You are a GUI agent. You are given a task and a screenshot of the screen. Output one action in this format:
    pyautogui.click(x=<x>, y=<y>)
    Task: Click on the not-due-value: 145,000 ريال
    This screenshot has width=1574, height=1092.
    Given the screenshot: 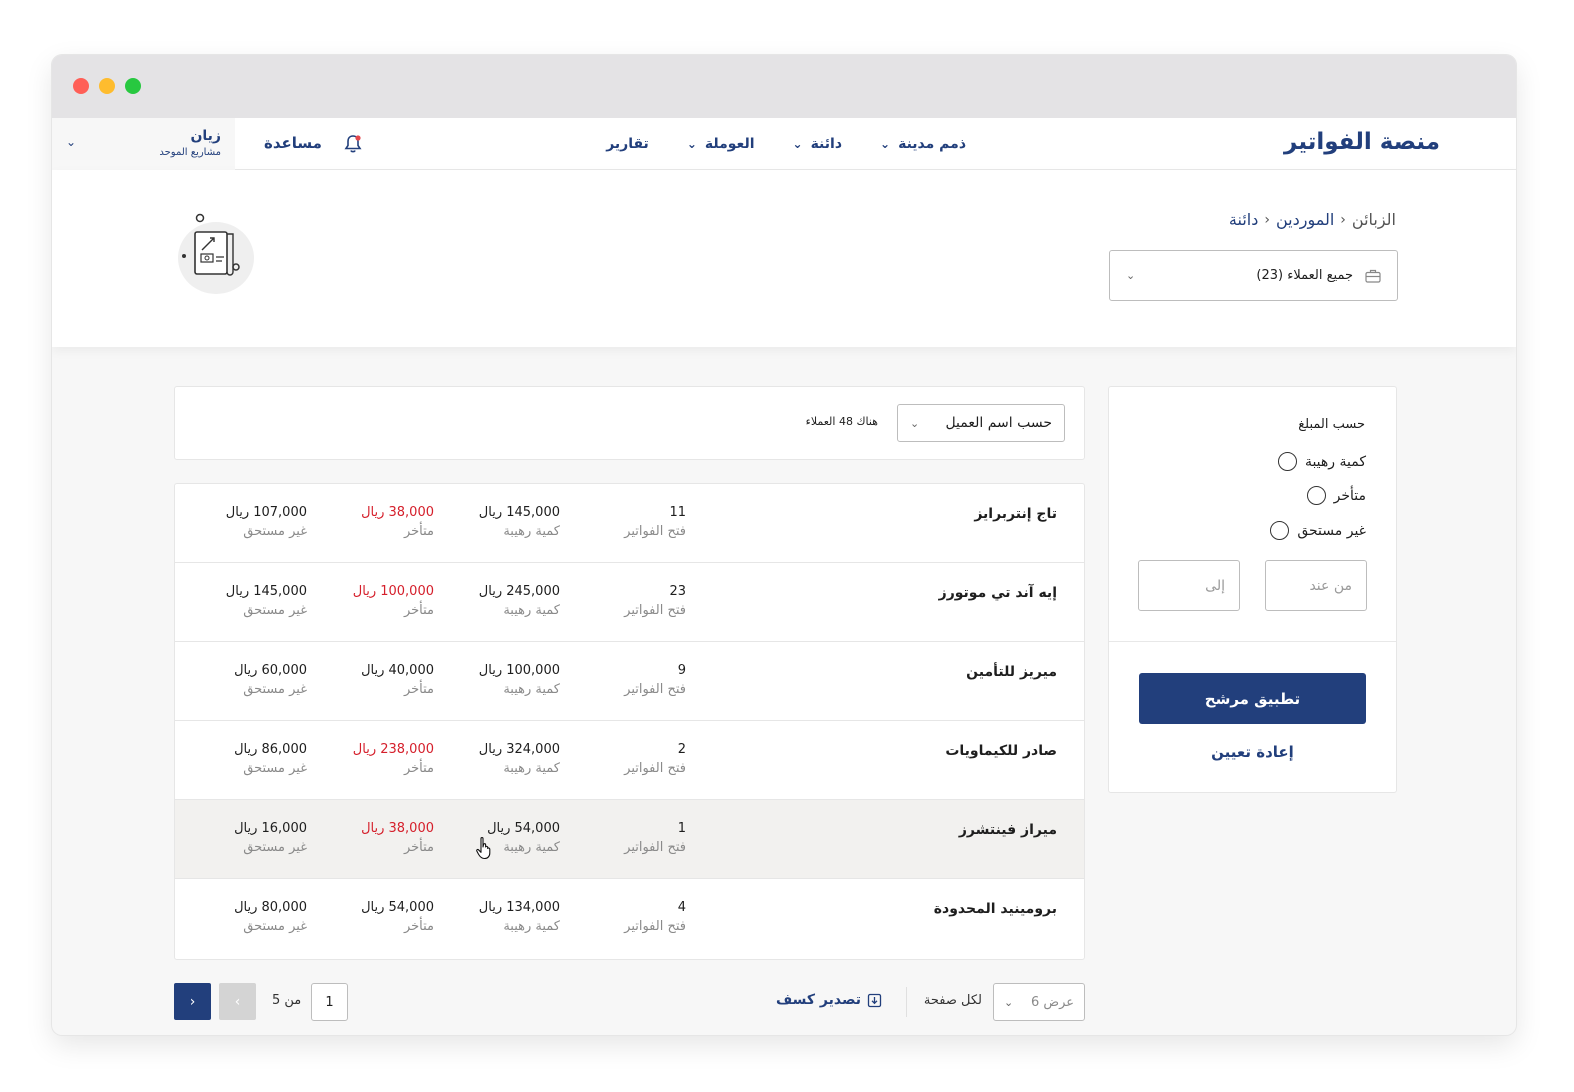 What is the action you would take?
    pyautogui.click(x=266, y=591)
    